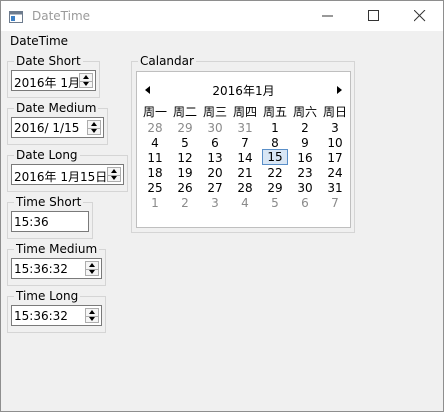 The image size is (444, 412). What do you see at coordinates (215, 173) in the screenshot?
I see `calendar-day: 20` at bounding box center [215, 173].